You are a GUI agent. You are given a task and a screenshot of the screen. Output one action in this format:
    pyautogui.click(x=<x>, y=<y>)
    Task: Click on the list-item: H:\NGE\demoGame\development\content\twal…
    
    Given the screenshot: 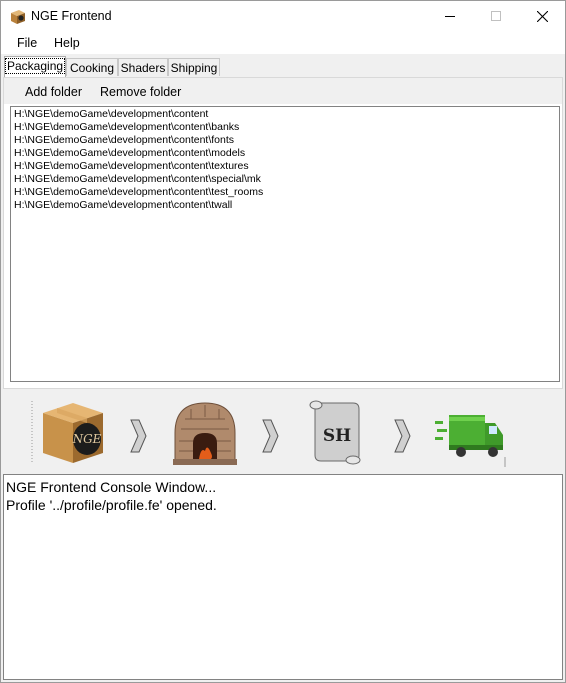 What is the action you would take?
    pyautogui.click(x=285, y=205)
    